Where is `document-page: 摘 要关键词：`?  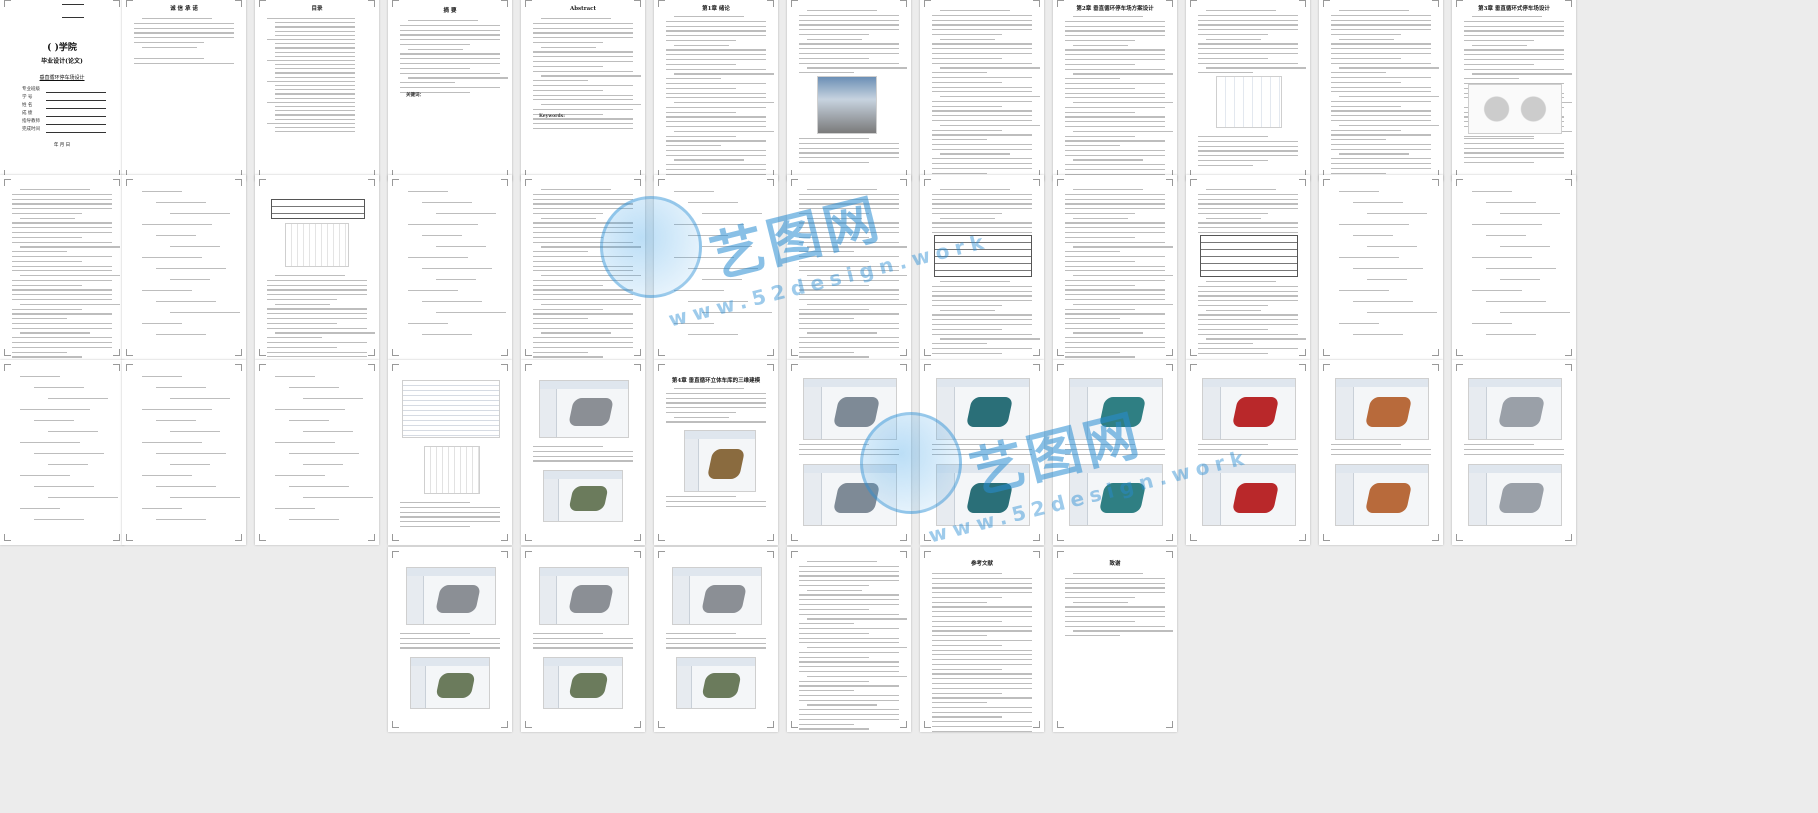
document-page: 摘 要关键词： is located at coordinates (450, 90).